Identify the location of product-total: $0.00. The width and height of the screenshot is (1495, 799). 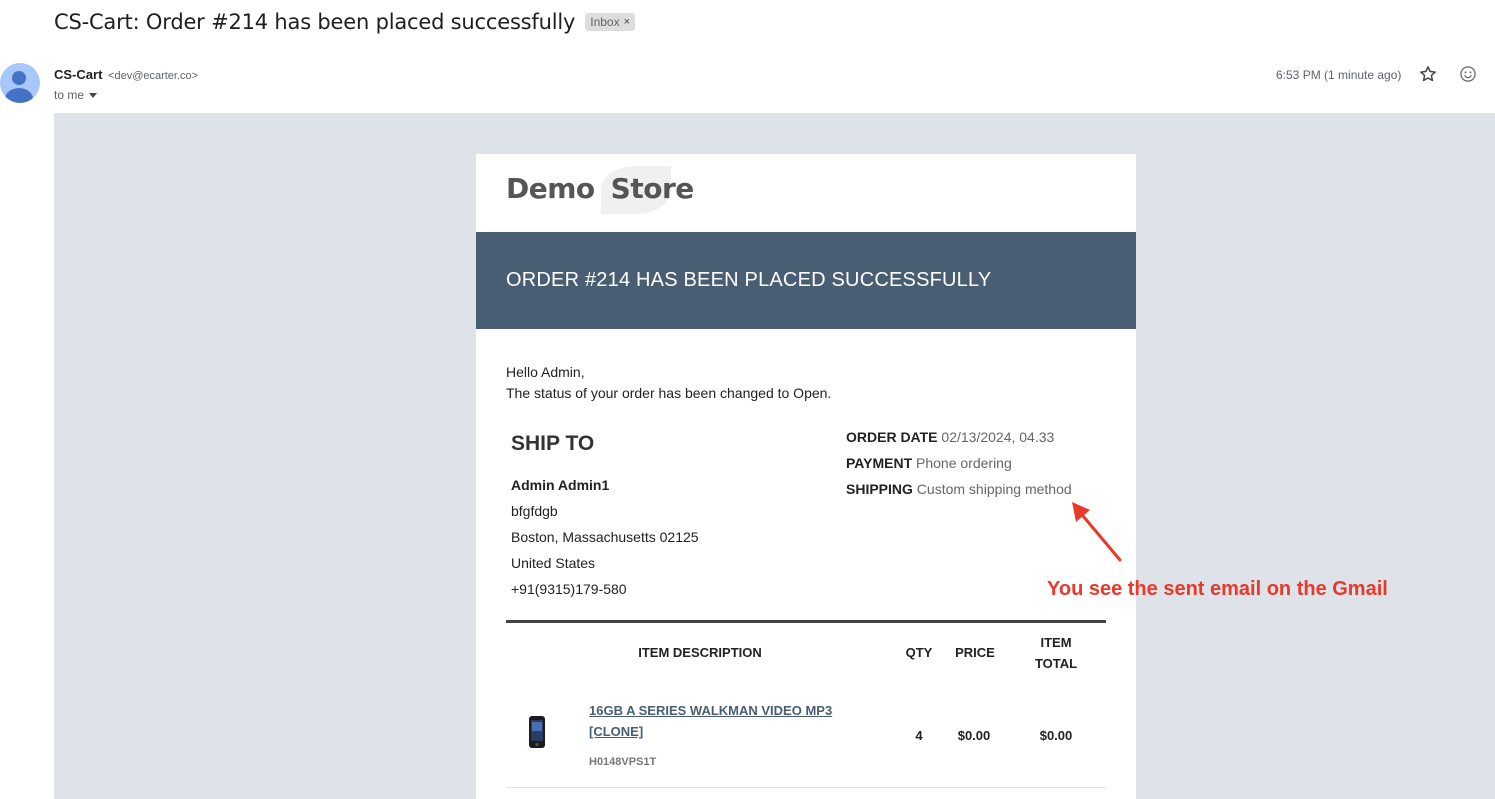
(1056, 735).